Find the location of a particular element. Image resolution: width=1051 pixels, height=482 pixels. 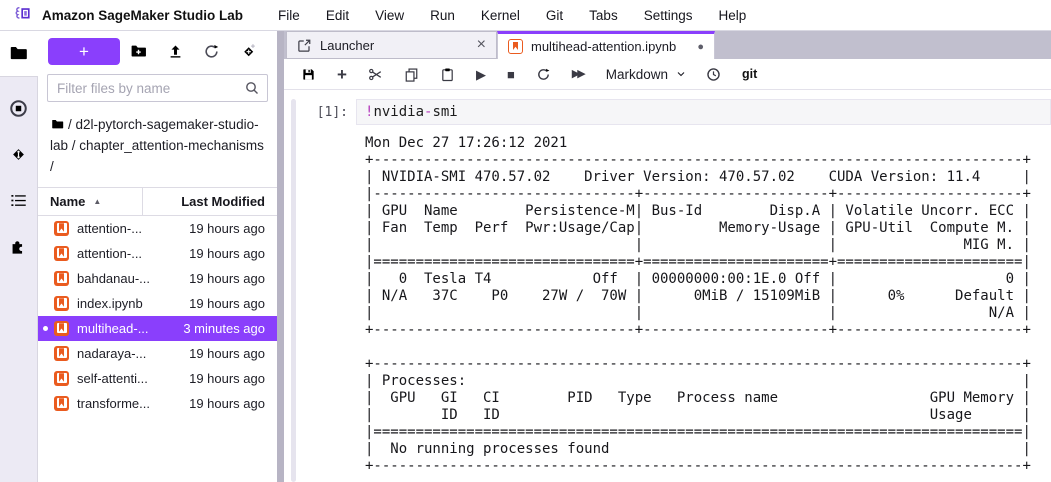

menu-edit: Edit is located at coordinates (337, 15).